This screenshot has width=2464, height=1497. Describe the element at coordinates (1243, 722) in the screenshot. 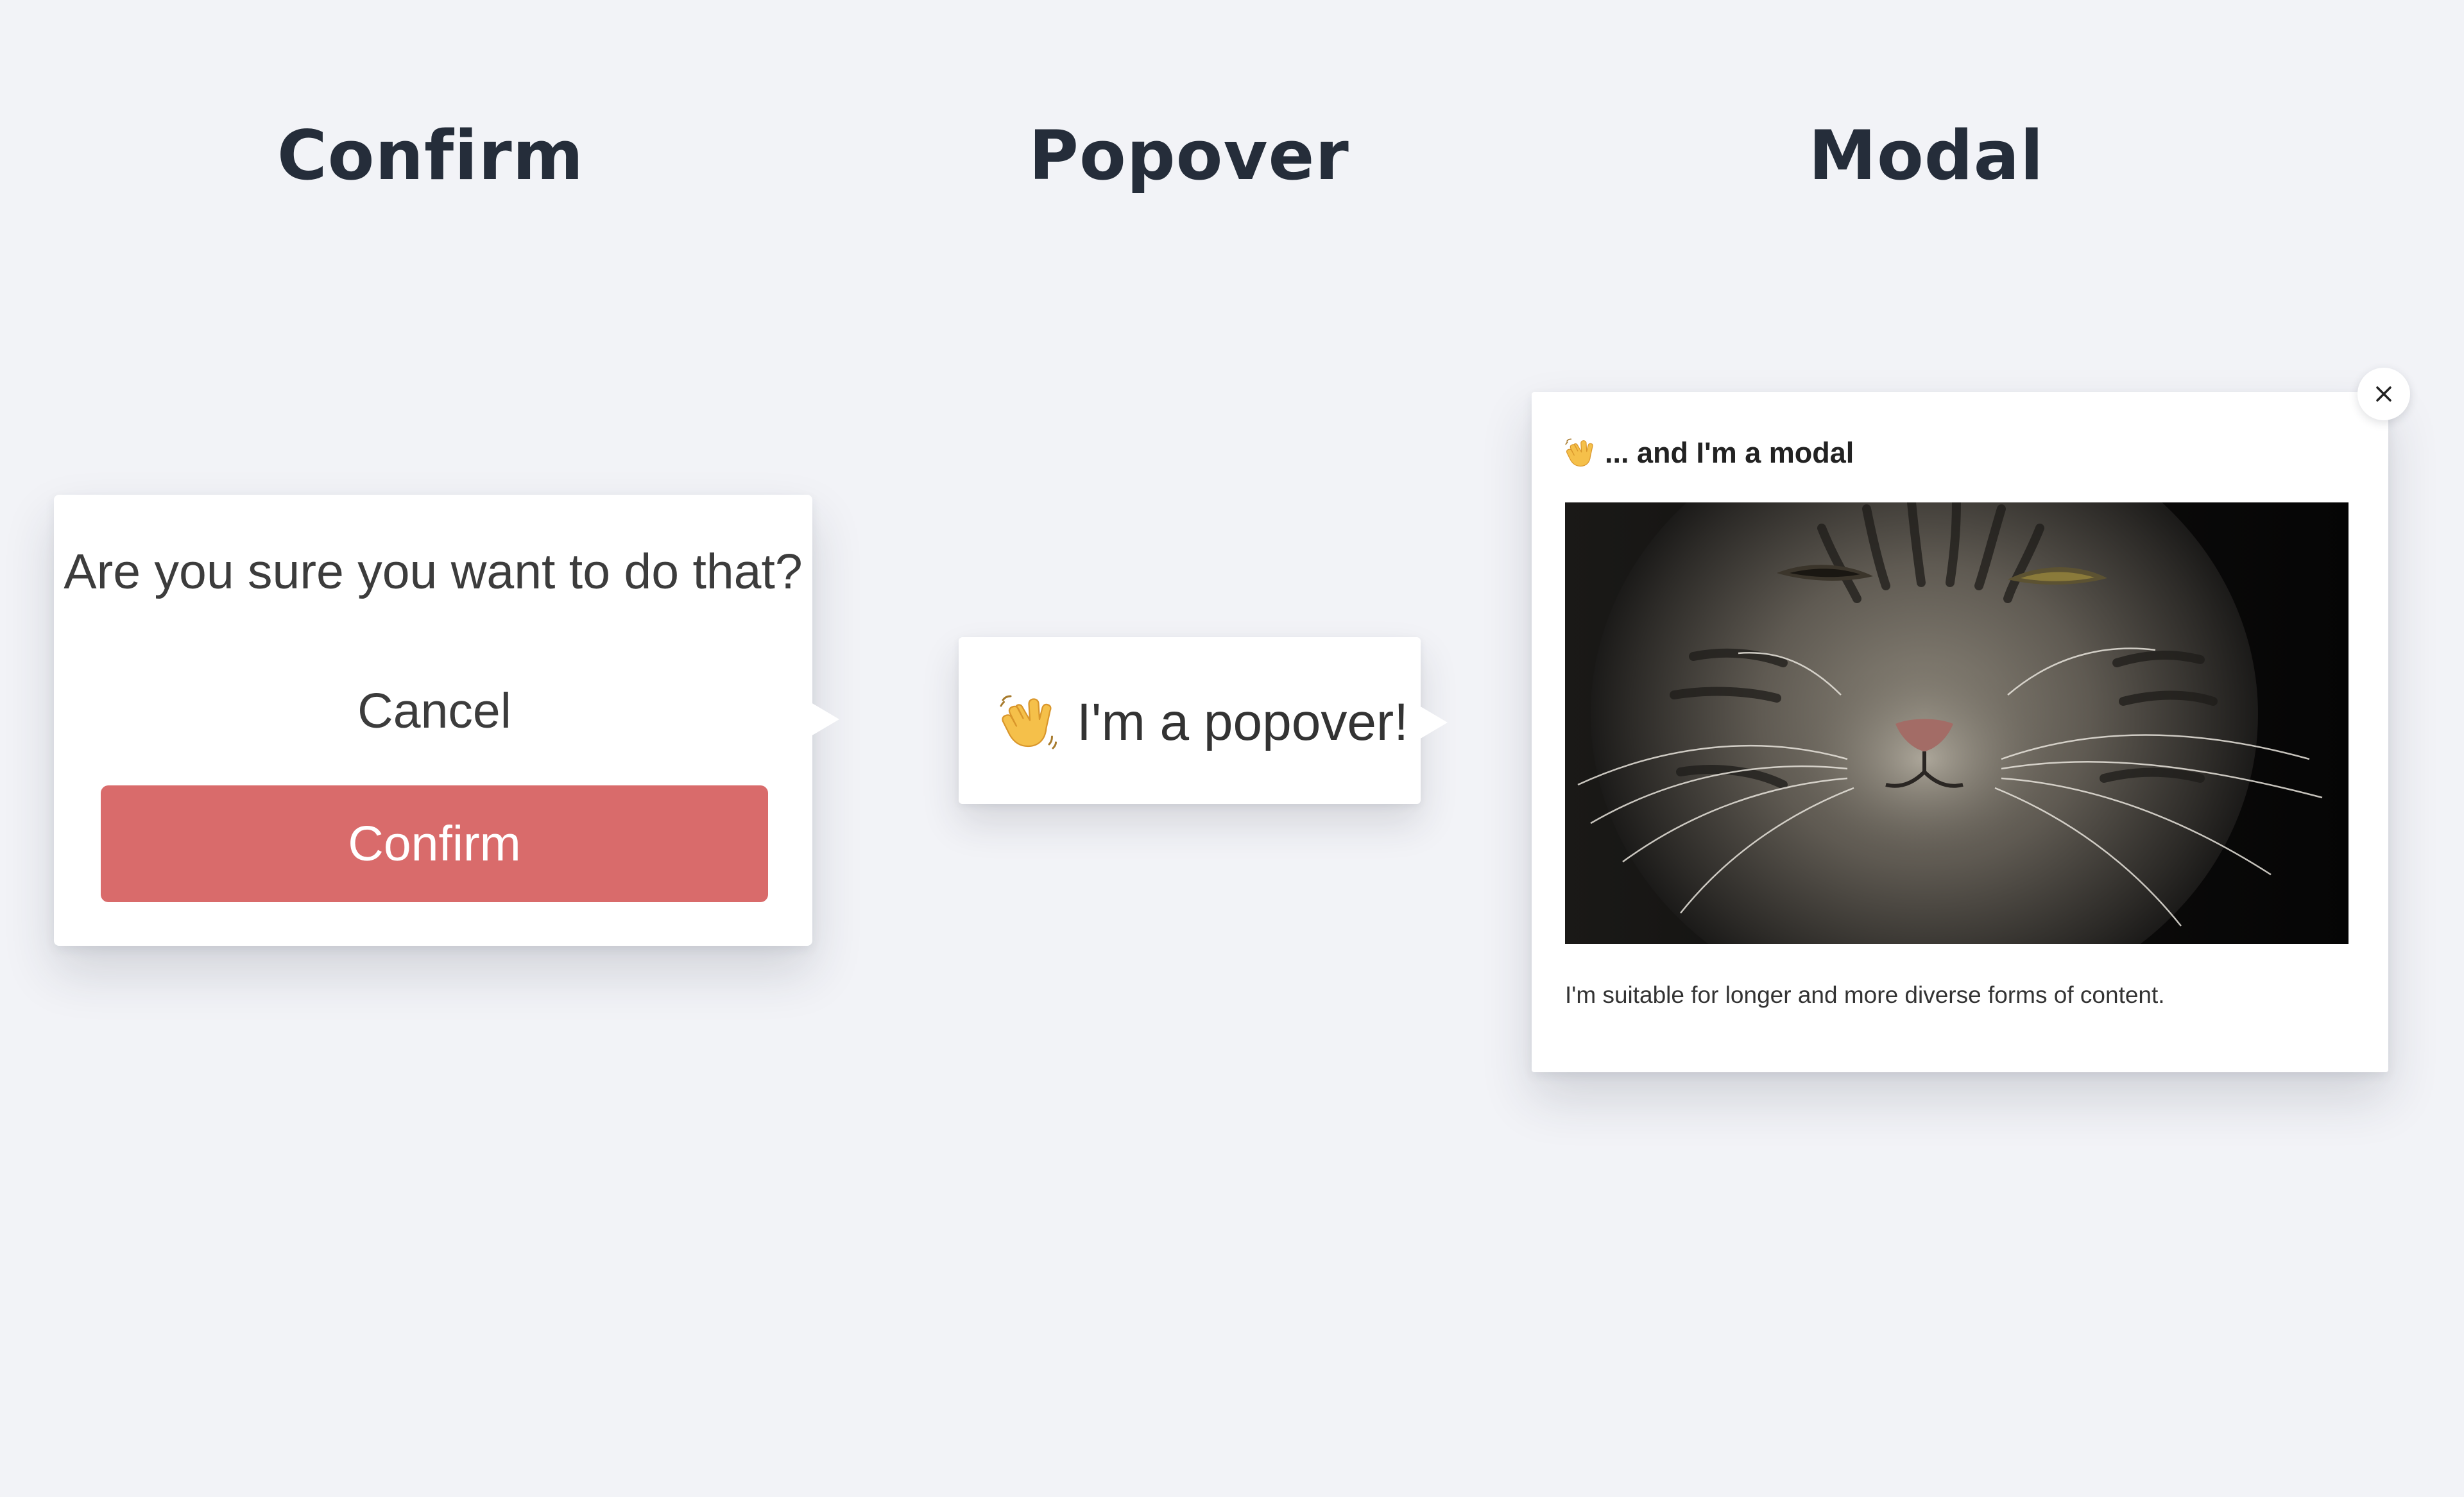

I see `popover-text: I'm a popover!` at that location.